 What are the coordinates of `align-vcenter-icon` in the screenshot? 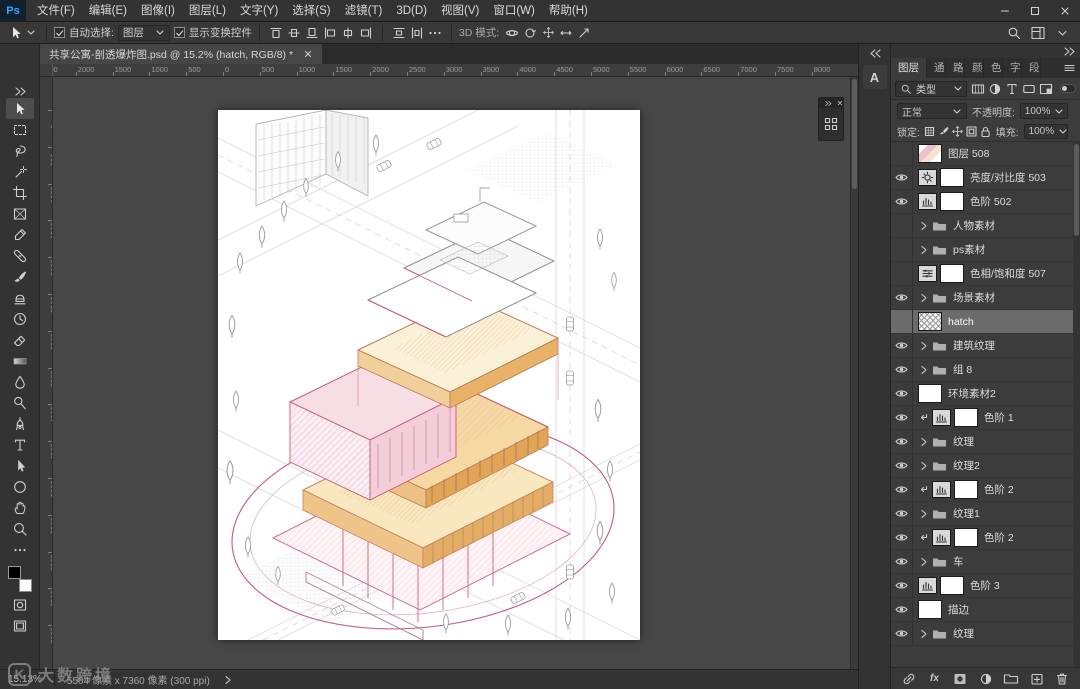 It's located at (294, 33).